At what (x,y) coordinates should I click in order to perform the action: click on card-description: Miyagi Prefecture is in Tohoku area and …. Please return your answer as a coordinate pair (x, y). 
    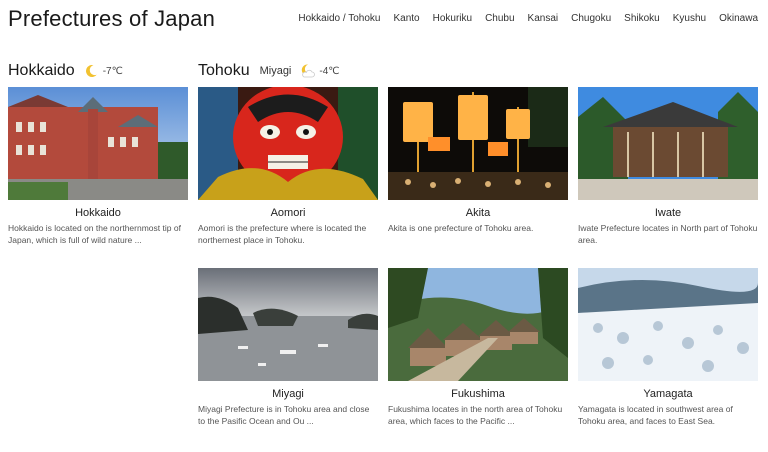
    Looking at the image, I should click on (284, 415).